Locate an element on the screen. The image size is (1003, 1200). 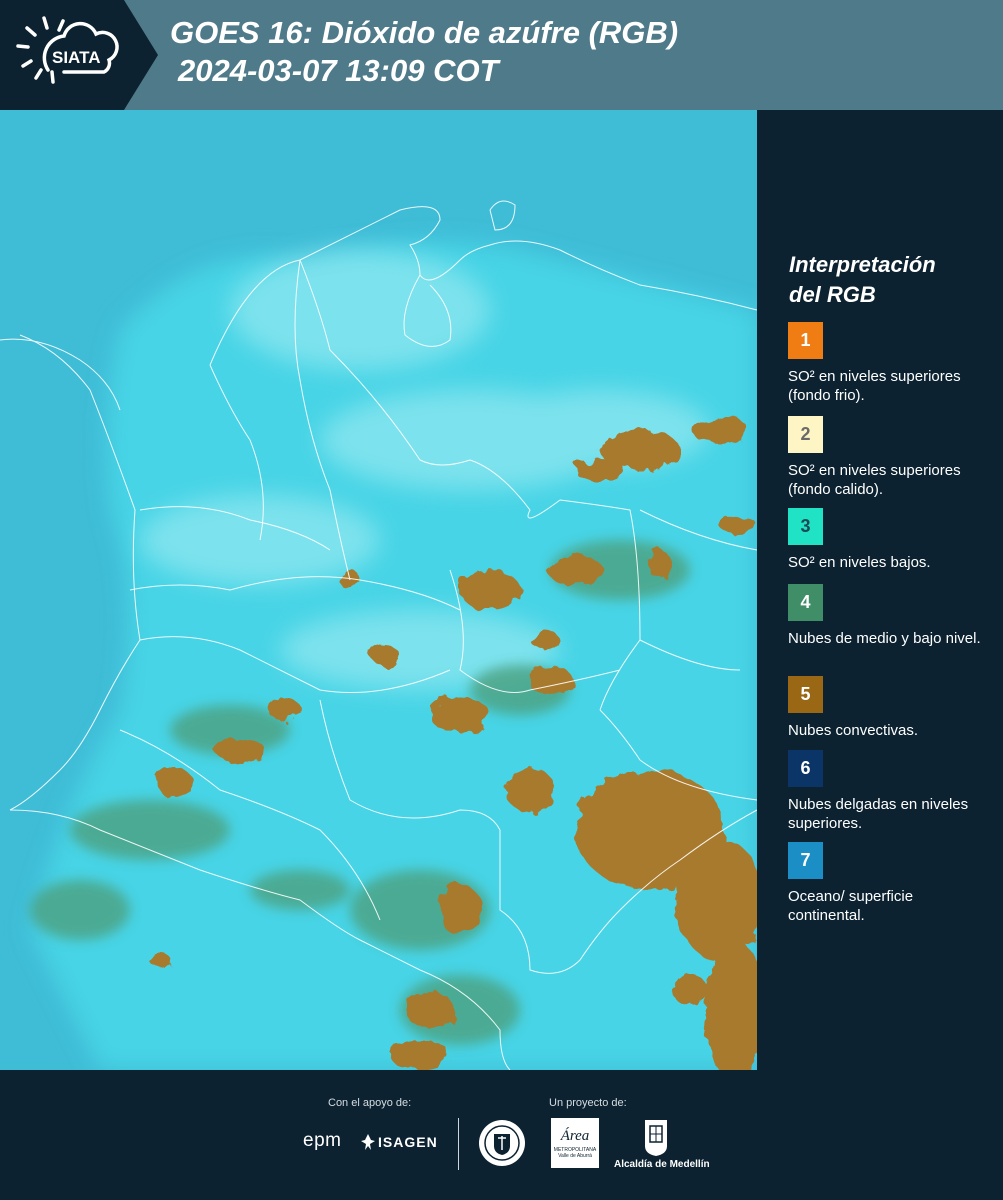
legend-item-4: 4 Nubes de medio y bajo nivel. is located at coordinates (888, 616).